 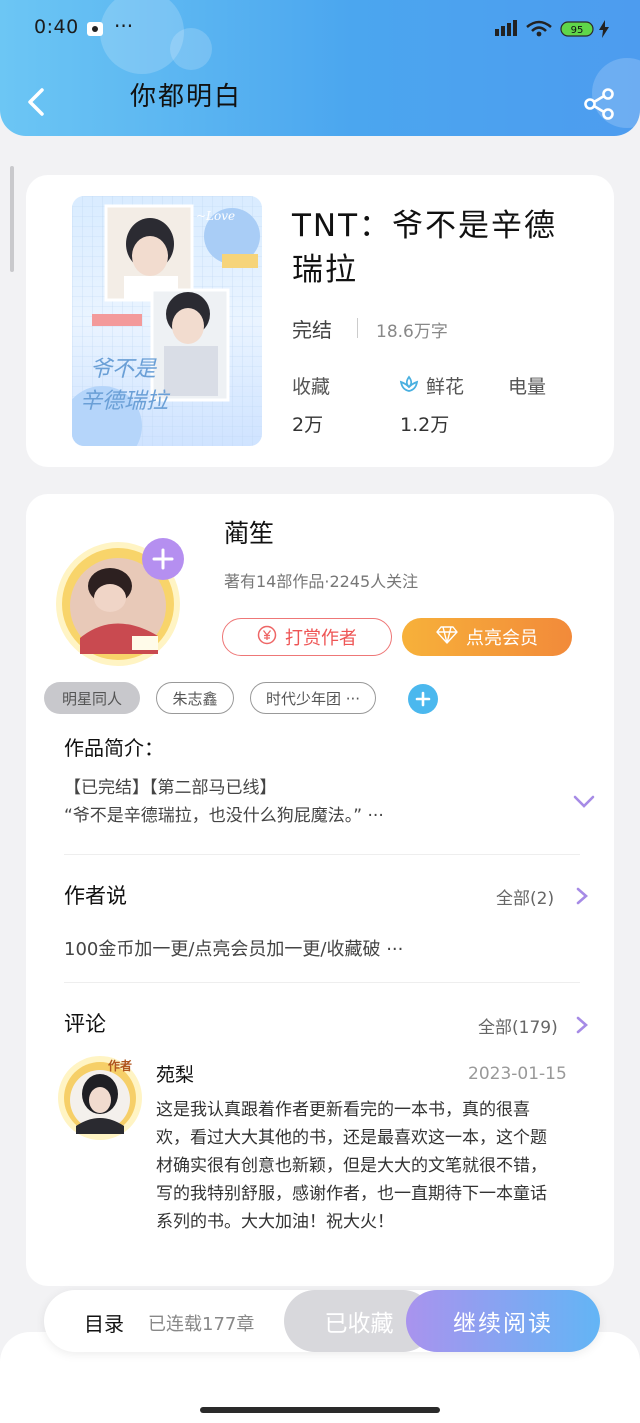 I want to click on comment-date: 2023-01-15, so click(x=517, y=1074).